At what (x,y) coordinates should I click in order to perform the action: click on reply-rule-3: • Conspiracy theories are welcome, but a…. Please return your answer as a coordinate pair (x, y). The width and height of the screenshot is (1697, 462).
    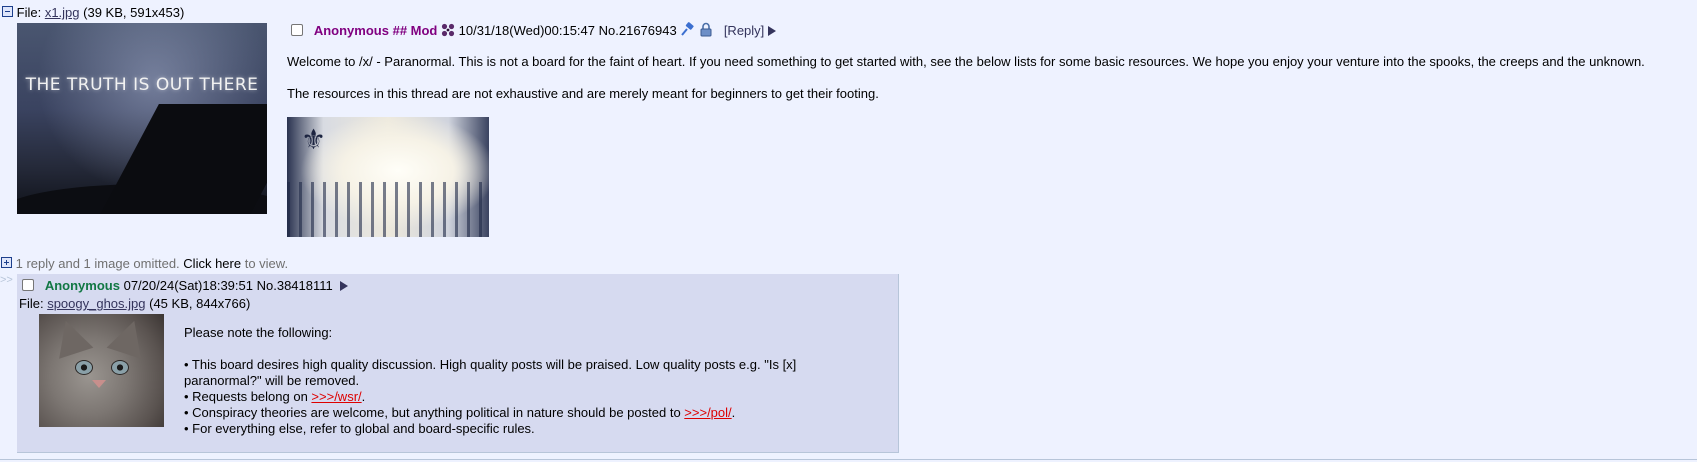
    Looking at the image, I should click on (460, 412).